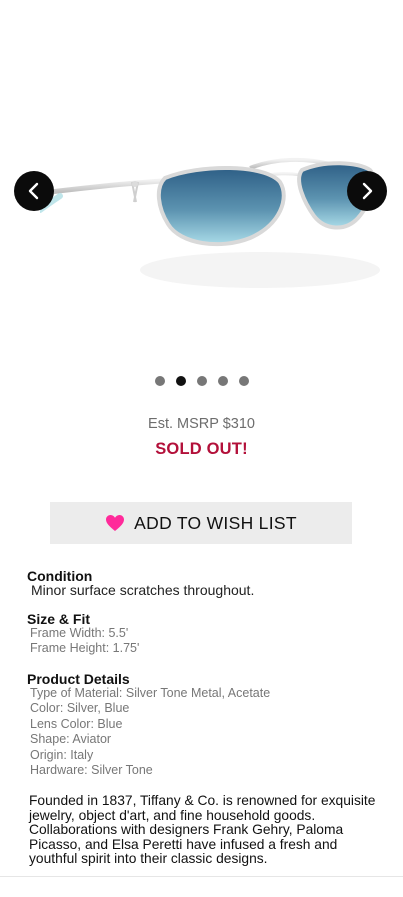 The width and height of the screenshot is (403, 897). Describe the element at coordinates (210, 222) in the screenshot. I see `sunglasses-image` at that location.